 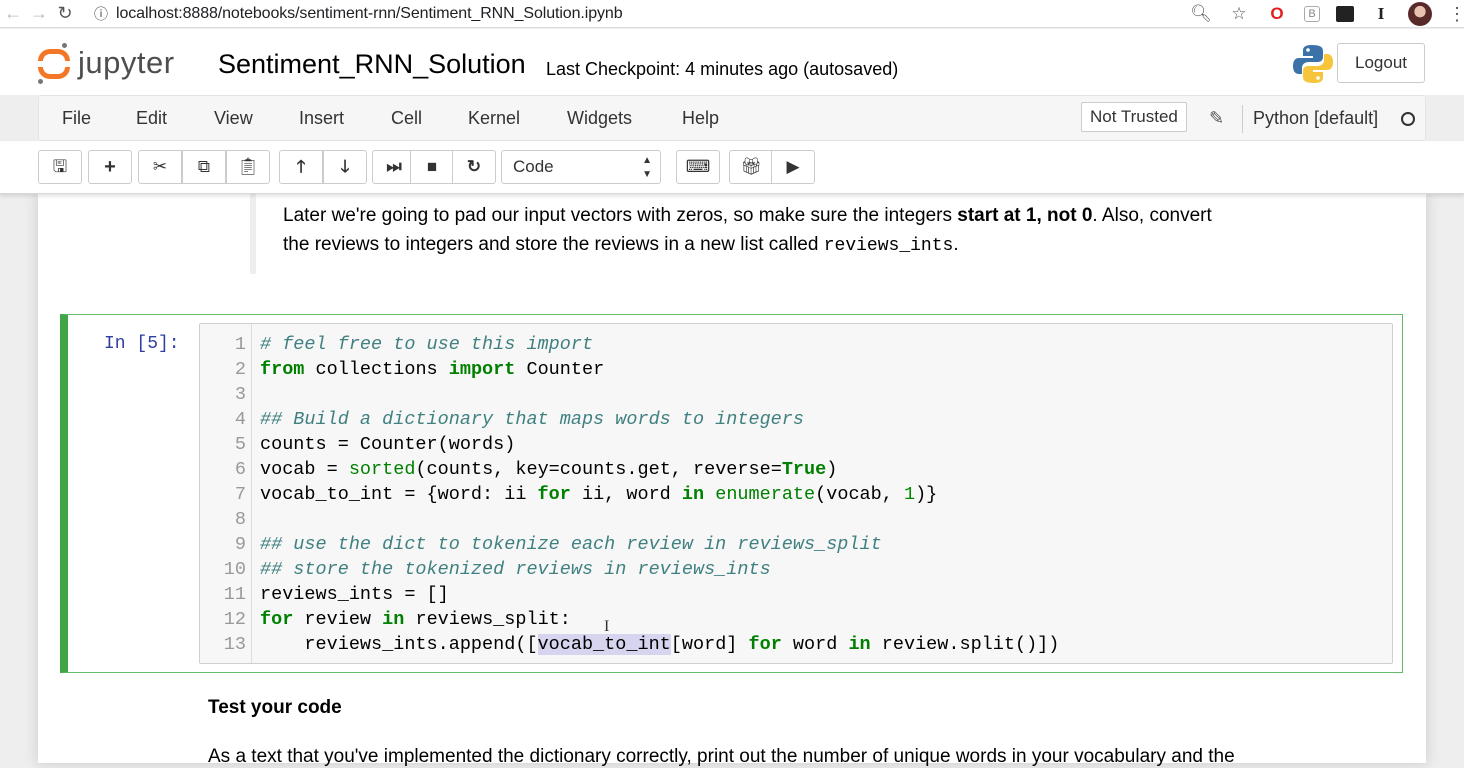 I want to click on move-down-button: 🡓, so click(x=345, y=167).